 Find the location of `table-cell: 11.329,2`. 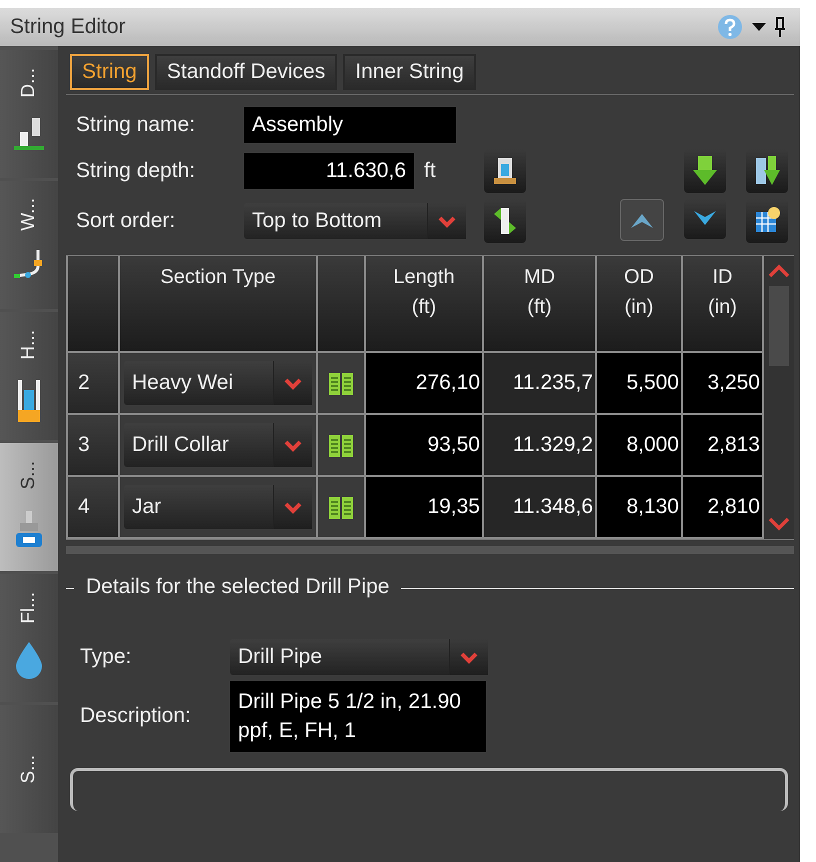

table-cell: 11.329,2 is located at coordinates (539, 445).